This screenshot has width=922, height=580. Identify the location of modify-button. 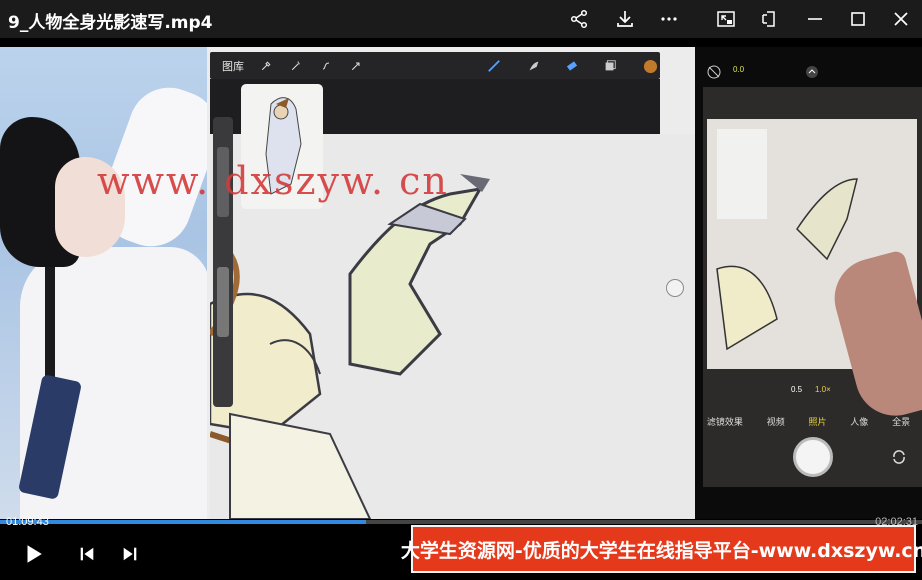
(675, 288).